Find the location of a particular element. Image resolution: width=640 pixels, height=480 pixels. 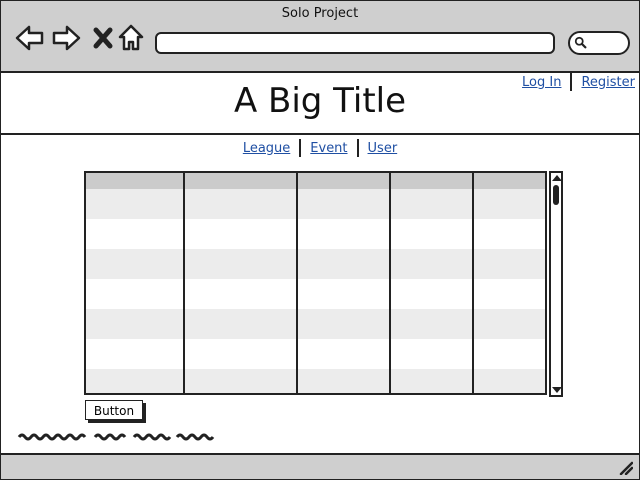

scroll-thumb is located at coordinates (556, 195).